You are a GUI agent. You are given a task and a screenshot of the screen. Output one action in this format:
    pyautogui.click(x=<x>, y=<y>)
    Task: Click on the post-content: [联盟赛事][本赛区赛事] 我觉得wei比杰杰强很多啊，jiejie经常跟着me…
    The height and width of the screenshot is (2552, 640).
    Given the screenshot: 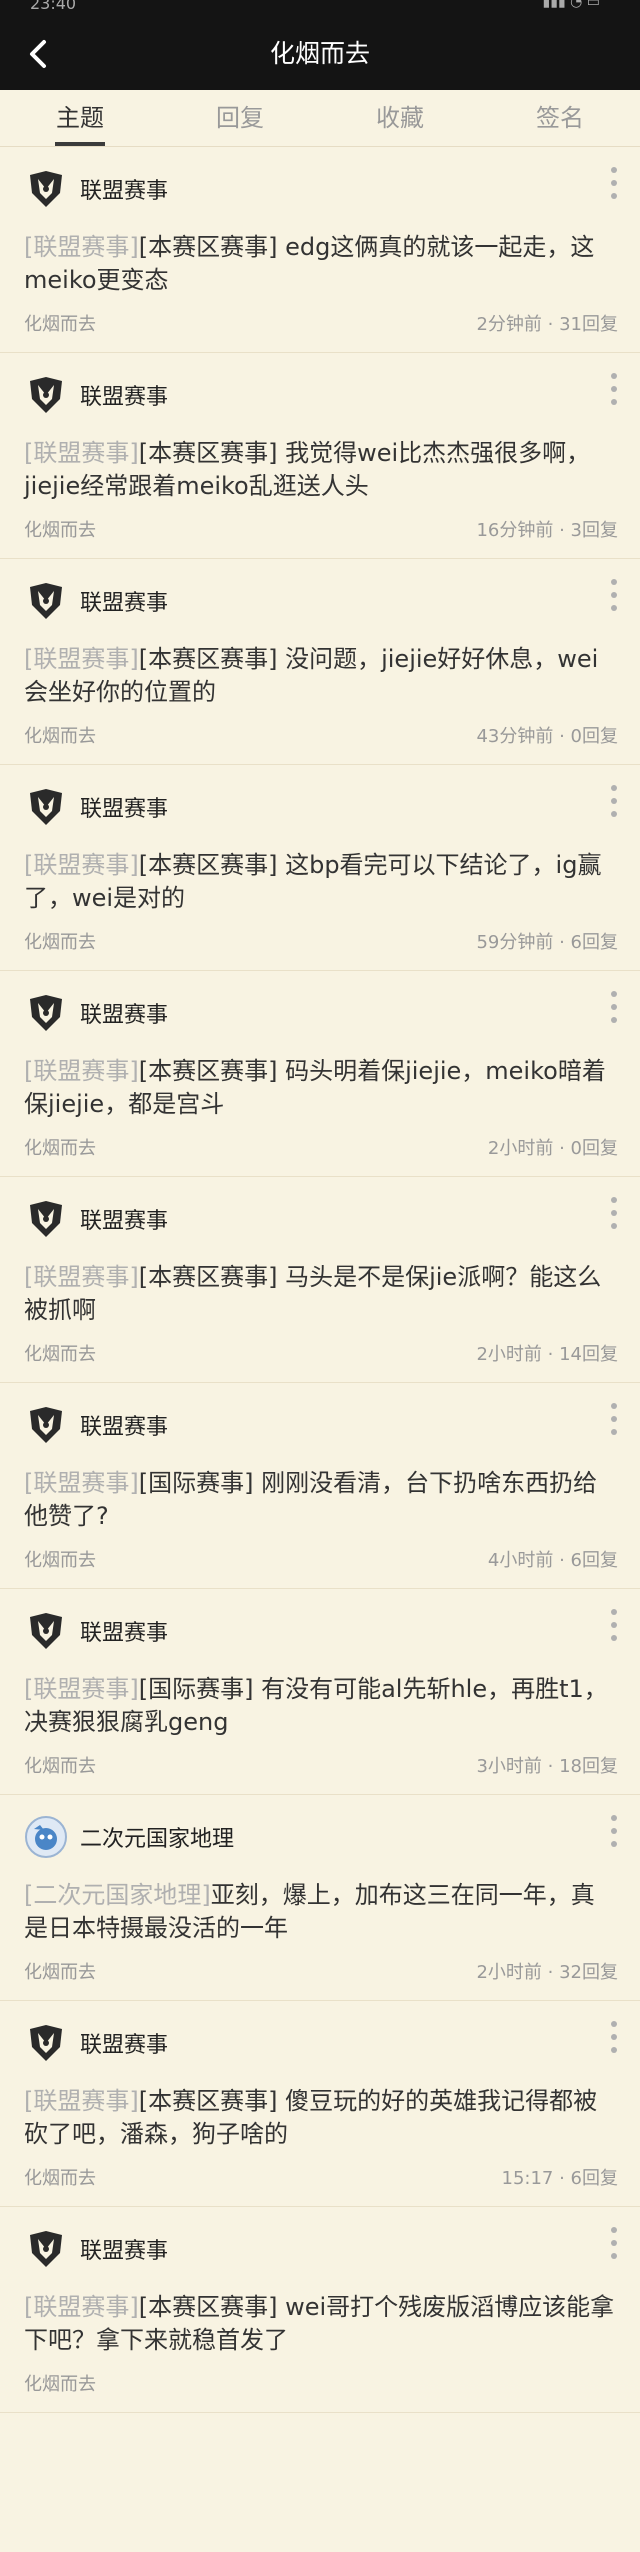 What is the action you would take?
    pyautogui.click(x=321, y=470)
    